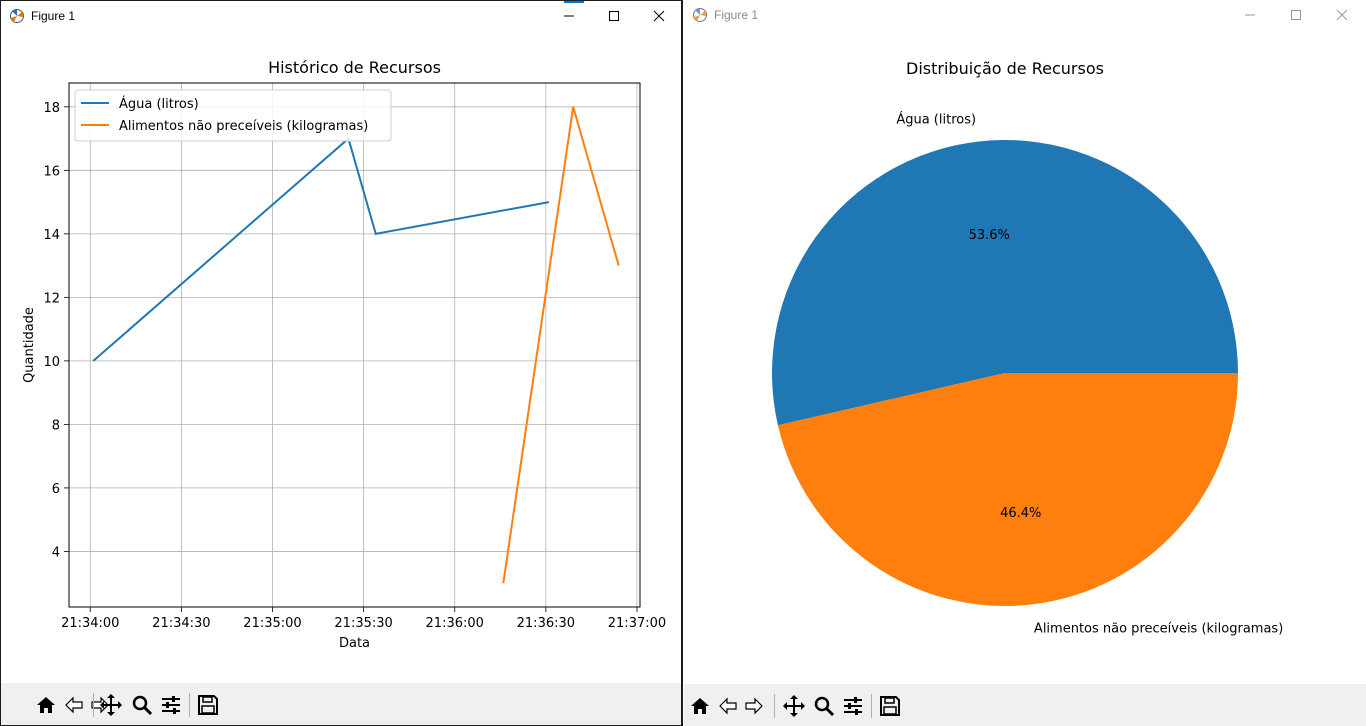 This screenshot has width=1366, height=726. I want to click on y-tick-label: 12, so click(51, 298).